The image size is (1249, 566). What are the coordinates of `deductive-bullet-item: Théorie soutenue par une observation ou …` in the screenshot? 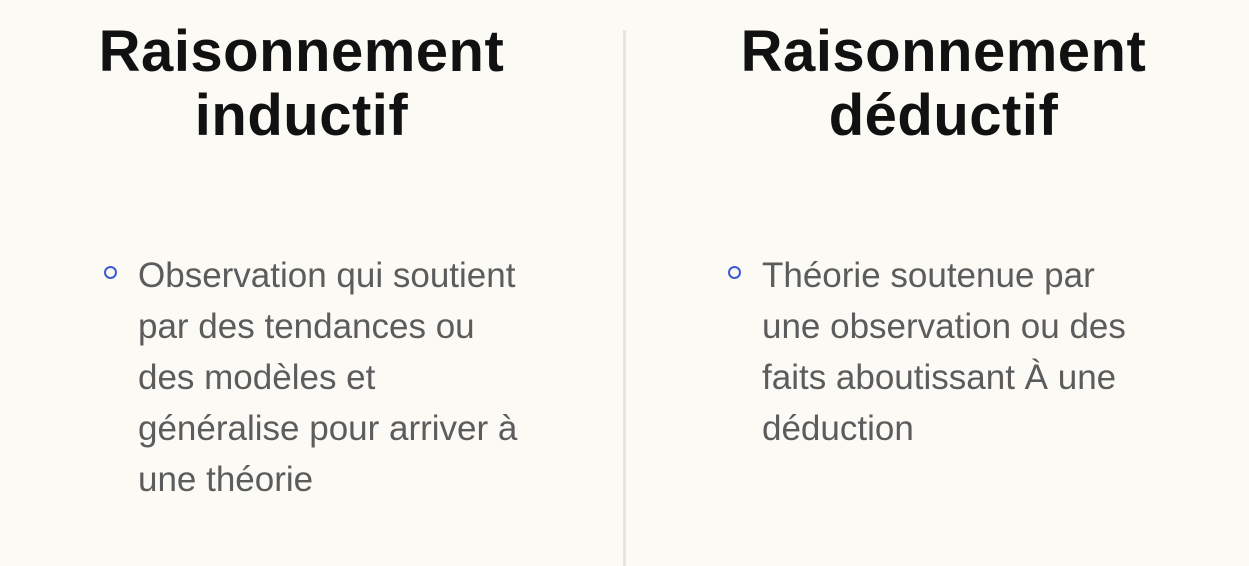 It's located at (978, 352).